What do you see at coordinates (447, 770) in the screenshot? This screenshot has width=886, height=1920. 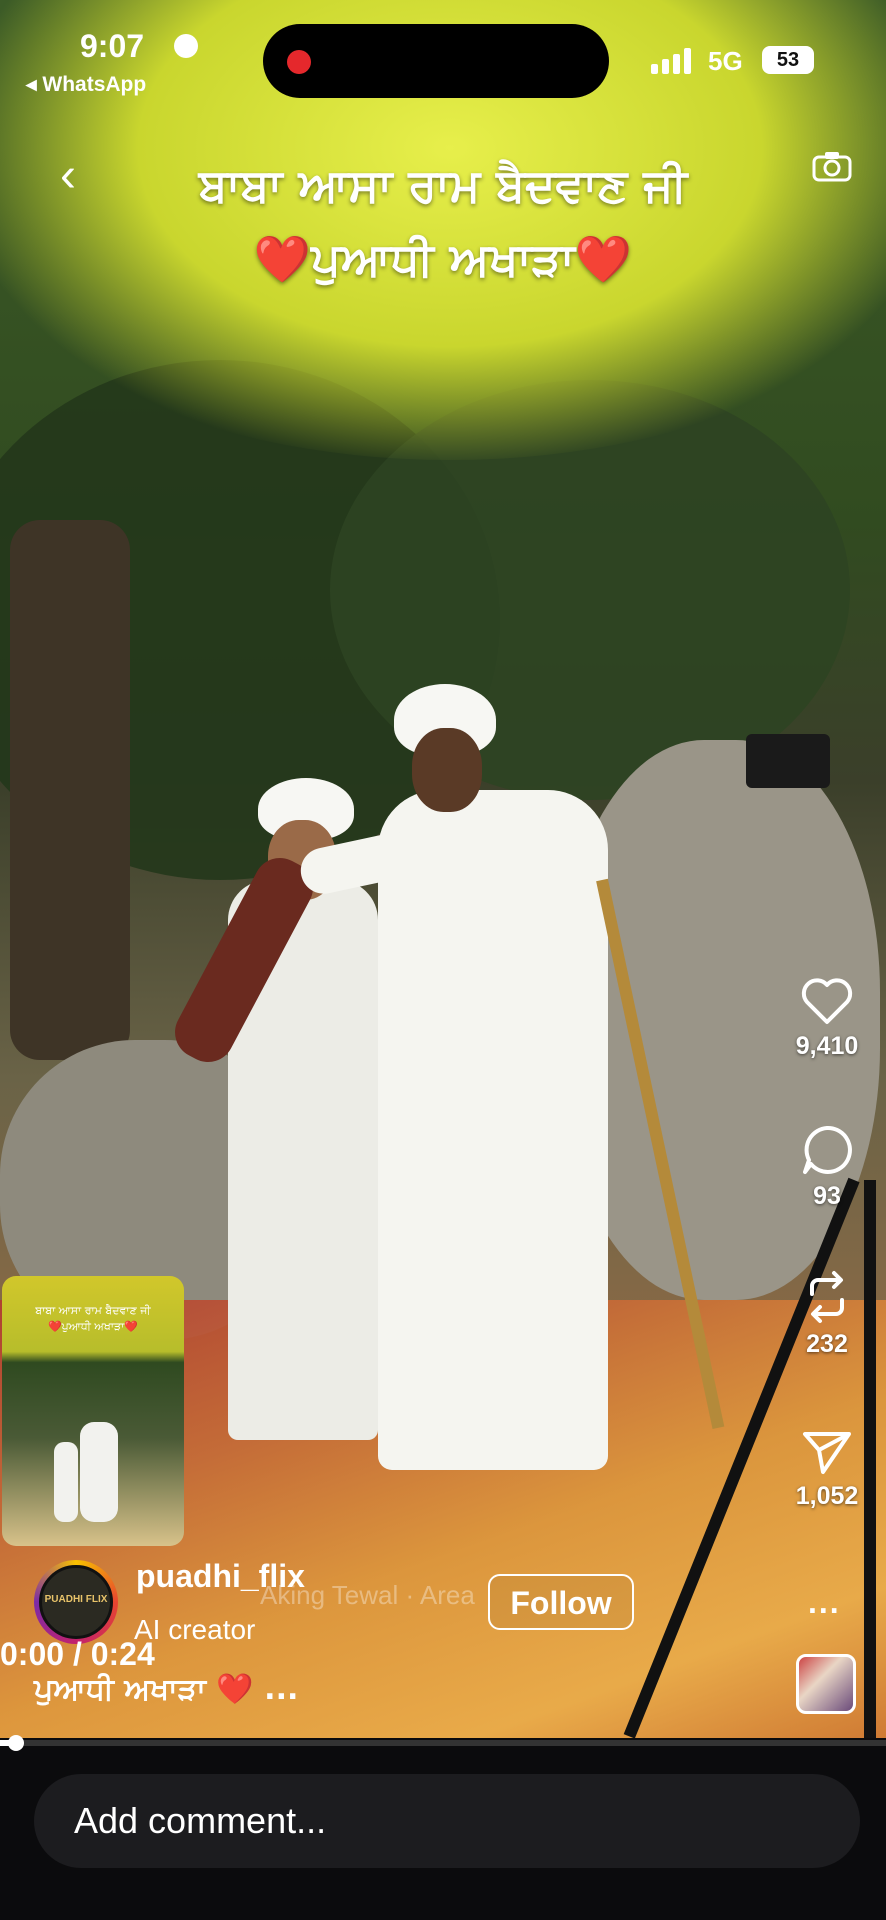 I see `singer-face` at bounding box center [447, 770].